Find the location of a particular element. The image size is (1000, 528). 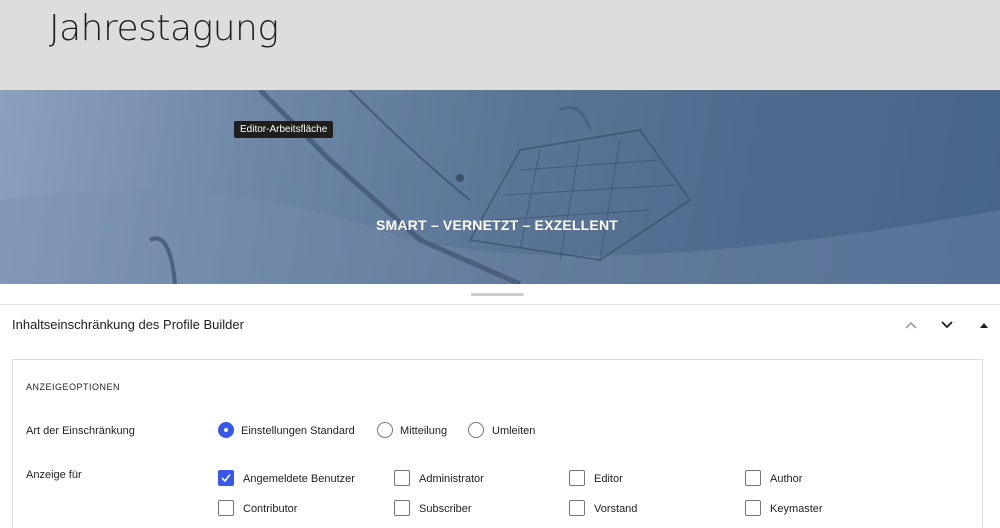

checkbox-author-label: Author is located at coordinates (786, 479).